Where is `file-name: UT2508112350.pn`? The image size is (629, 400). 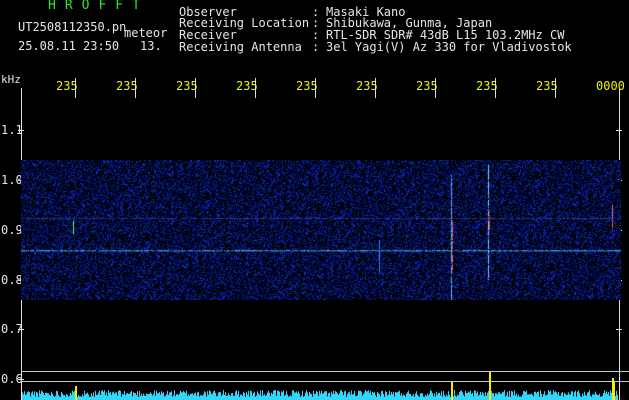
file-name: UT2508112350.pn is located at coordinates (72, 27).